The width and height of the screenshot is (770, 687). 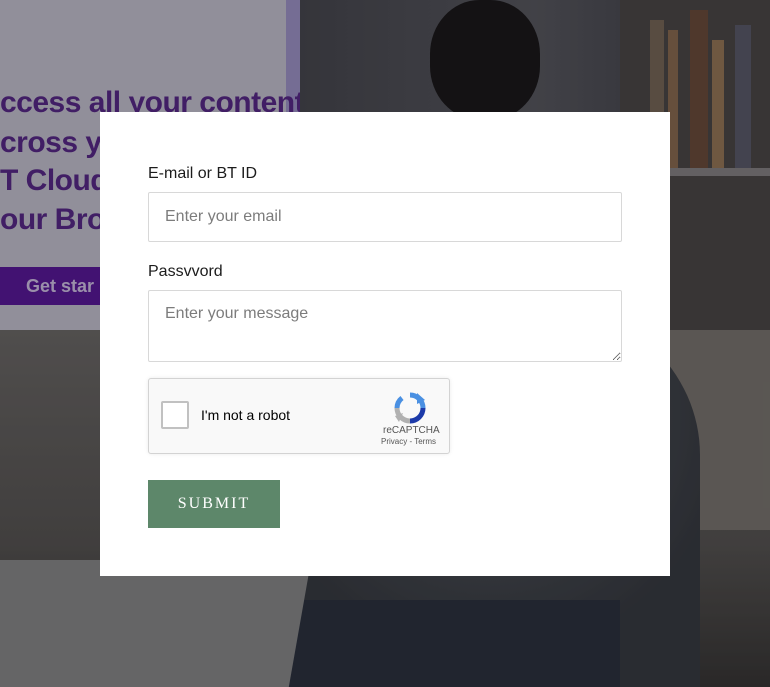 I want to click on terms-link: Terms, so click(x=425, y=441).